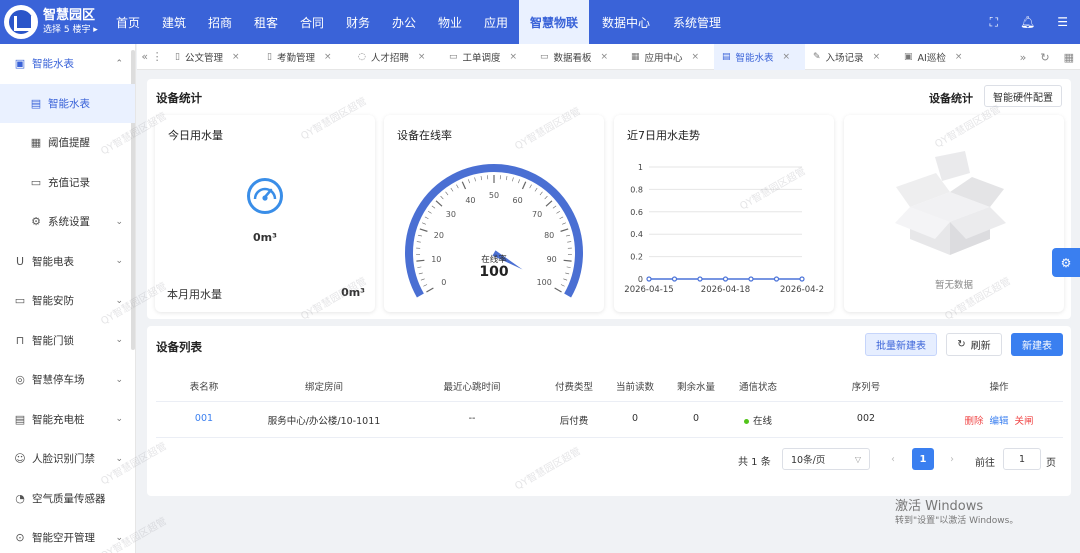 This screenshot has height=553, width=1080. I want to click on logo-icon, so click(21, 22).